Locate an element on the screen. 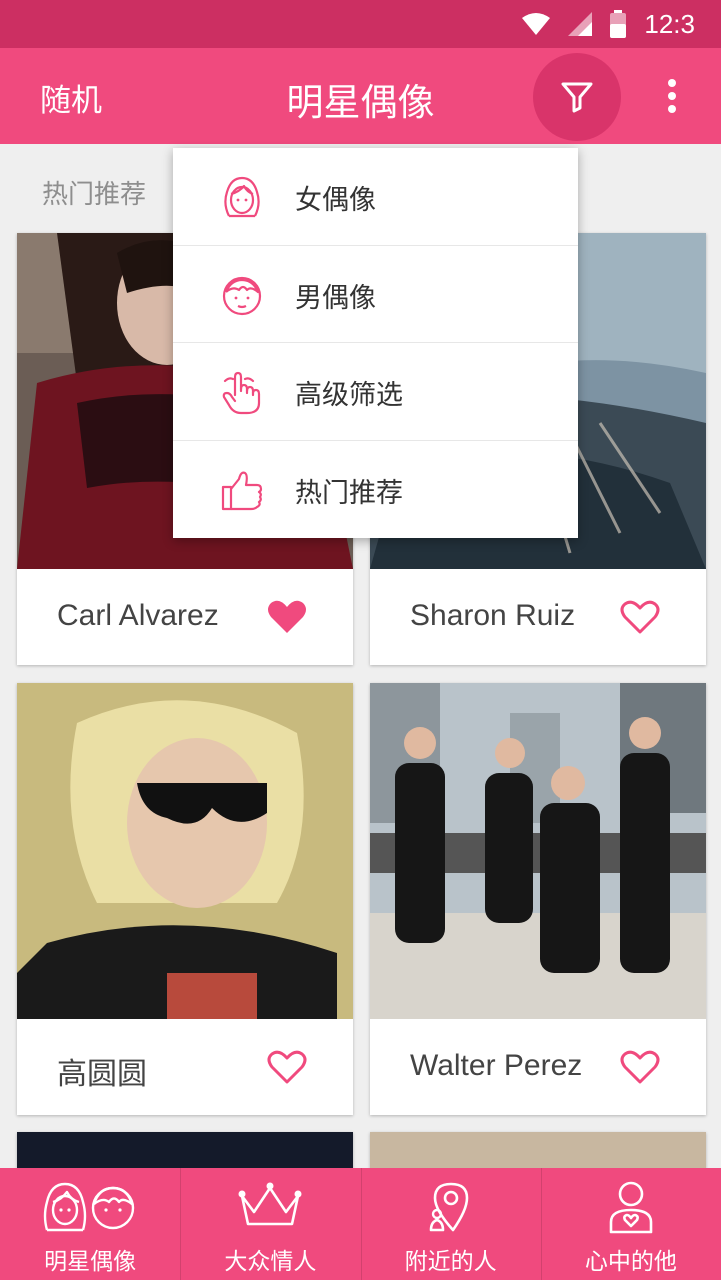 Image resolution: width=721 pixels, height=1280 pixels. heart-filled-icon is located at coordinates (287, 617).